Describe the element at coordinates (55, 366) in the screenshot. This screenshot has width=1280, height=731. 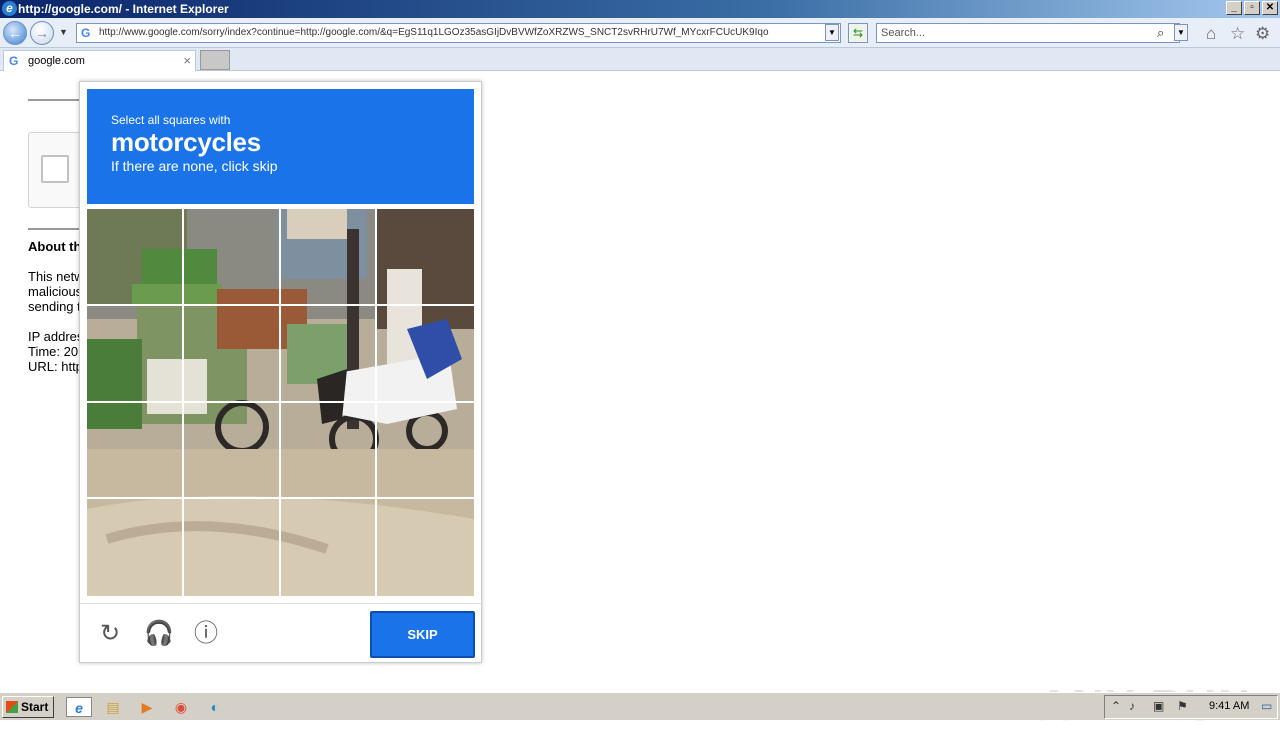
I see `url-line: URL: http` at that location.